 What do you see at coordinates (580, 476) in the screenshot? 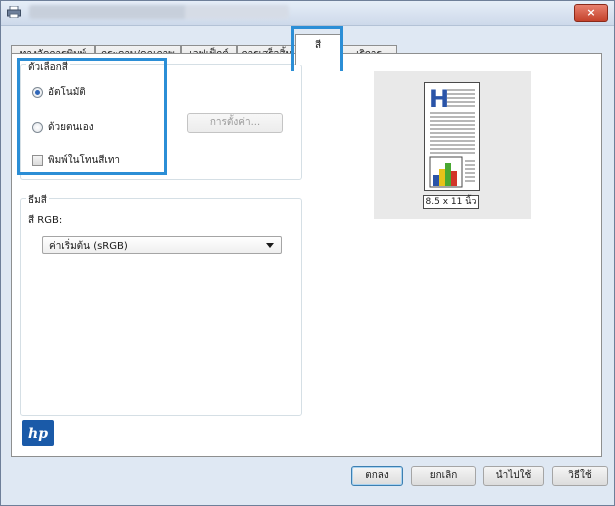
I see `help-button: วิธีใช้` at bounding box center [580, 476].